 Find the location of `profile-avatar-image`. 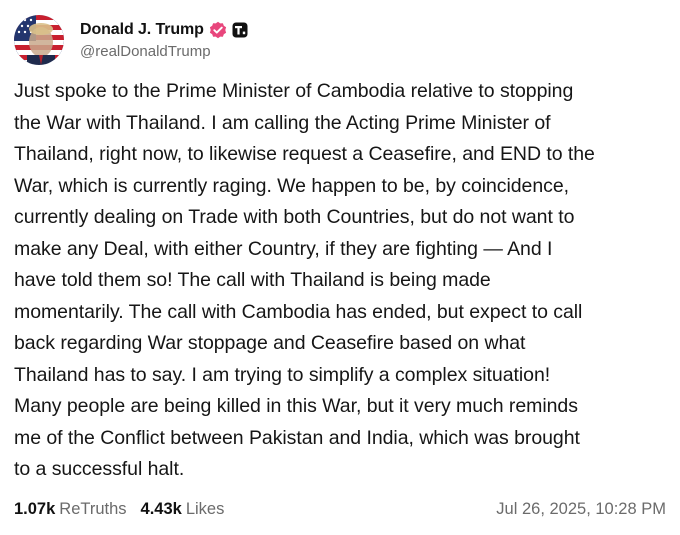

profile-avatar-image is located at coordinates (39, 40).